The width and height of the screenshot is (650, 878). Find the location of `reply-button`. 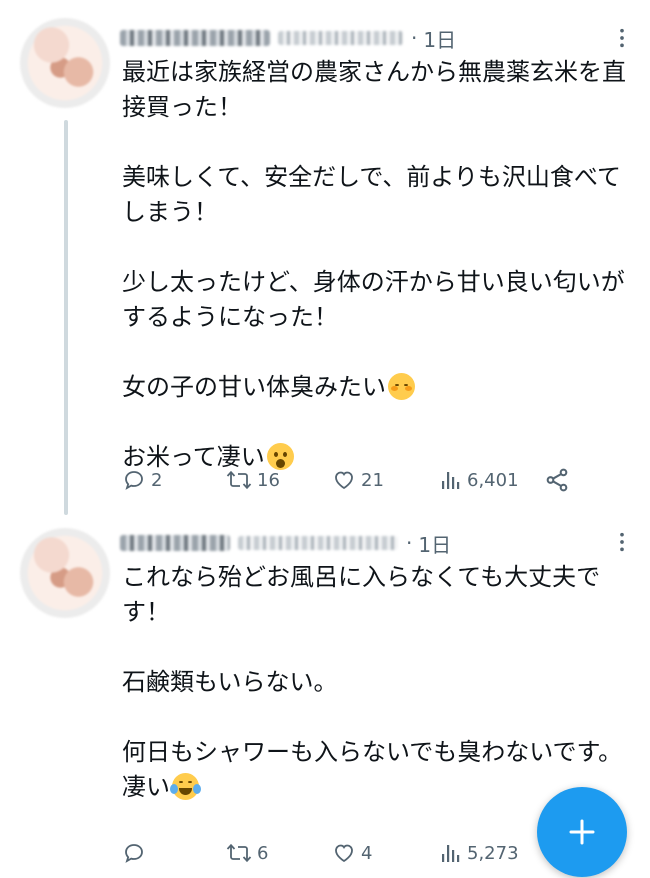

reply-button is located at coordinates (136, 853).